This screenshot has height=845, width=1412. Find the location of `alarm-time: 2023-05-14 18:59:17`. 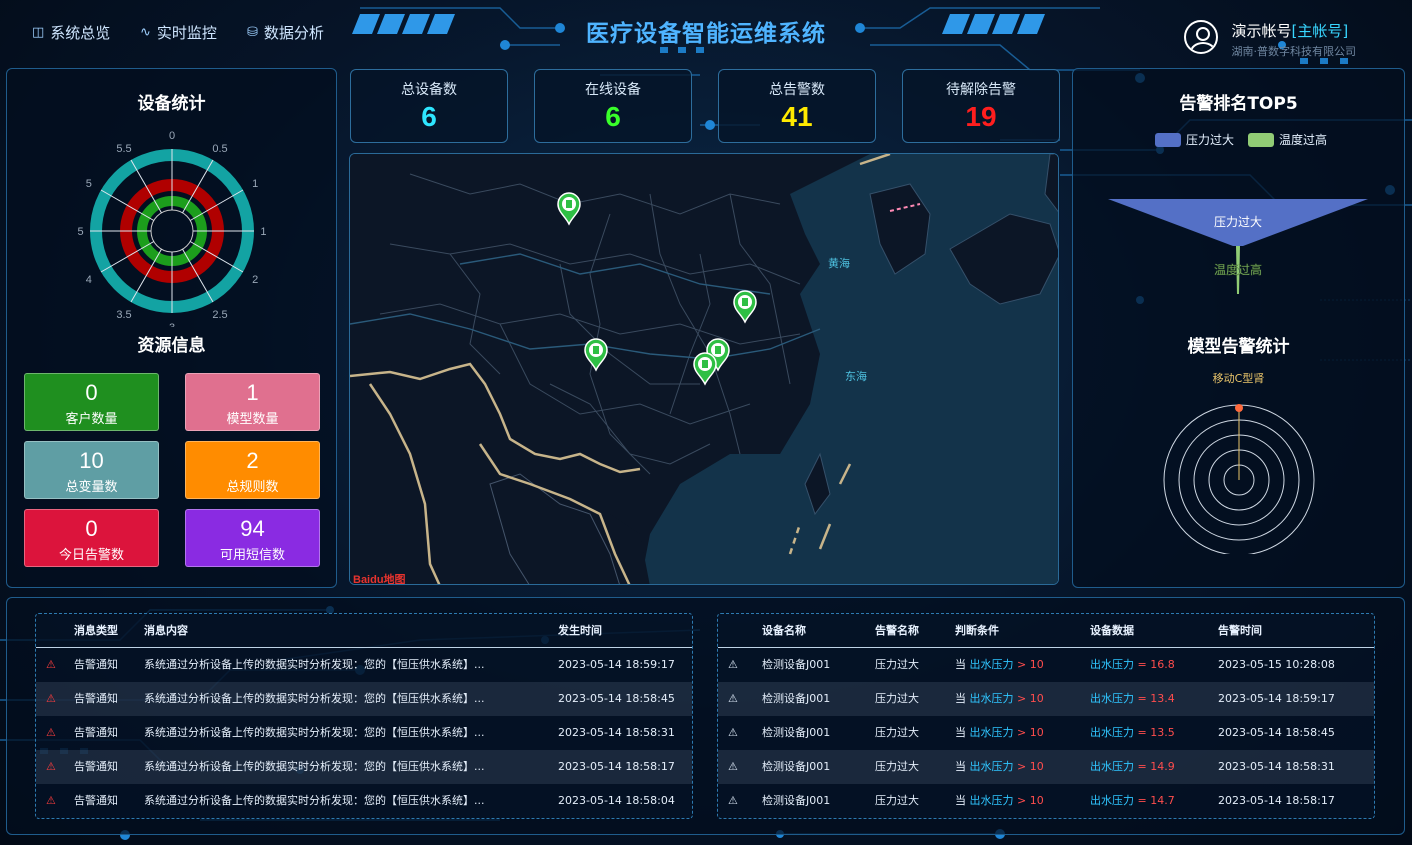

alarm-time: 2023-05-14 18:59:17 is located at coordinates (1276, 698).